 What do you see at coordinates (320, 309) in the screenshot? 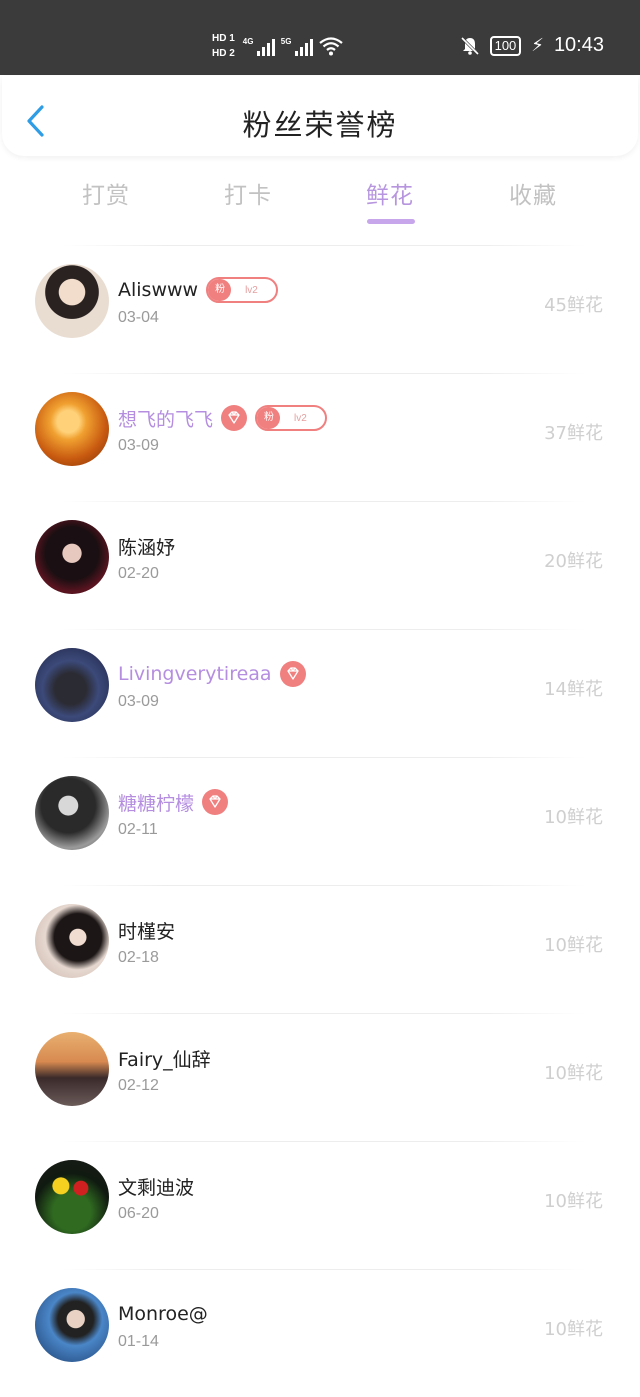
I see `list-item: Aliswww 粉 lv2 03-04 45鲜花` at bounding box center [320, 309].